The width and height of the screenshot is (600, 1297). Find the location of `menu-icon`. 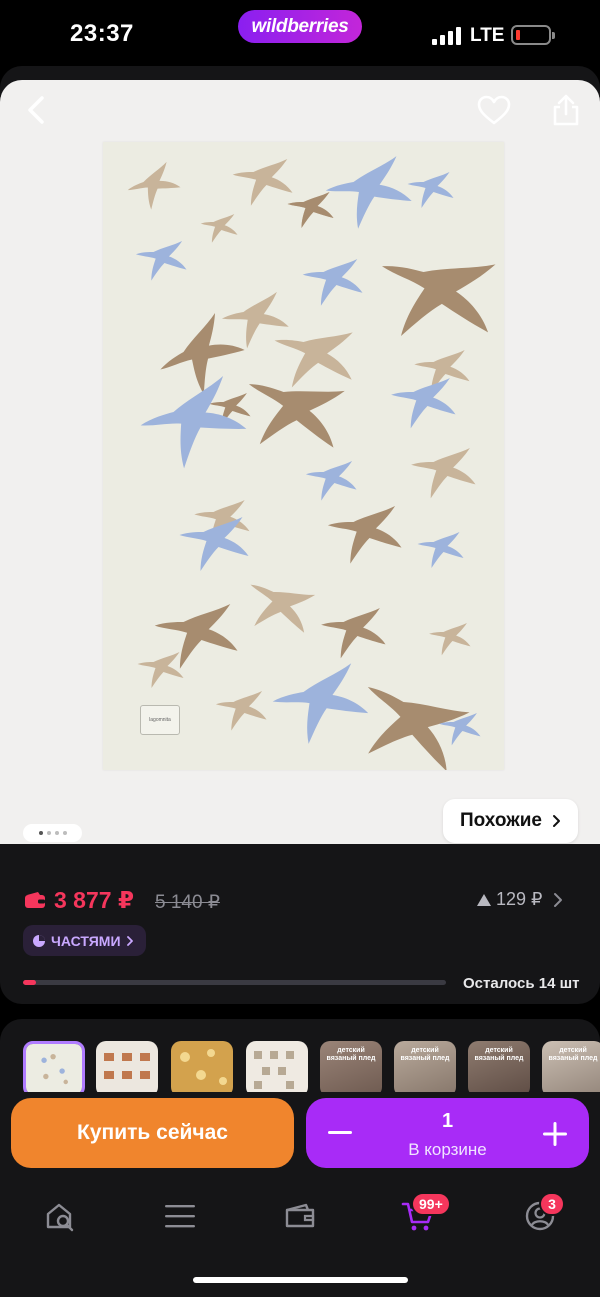

menu-icon is located at coordinates (180, 1216).